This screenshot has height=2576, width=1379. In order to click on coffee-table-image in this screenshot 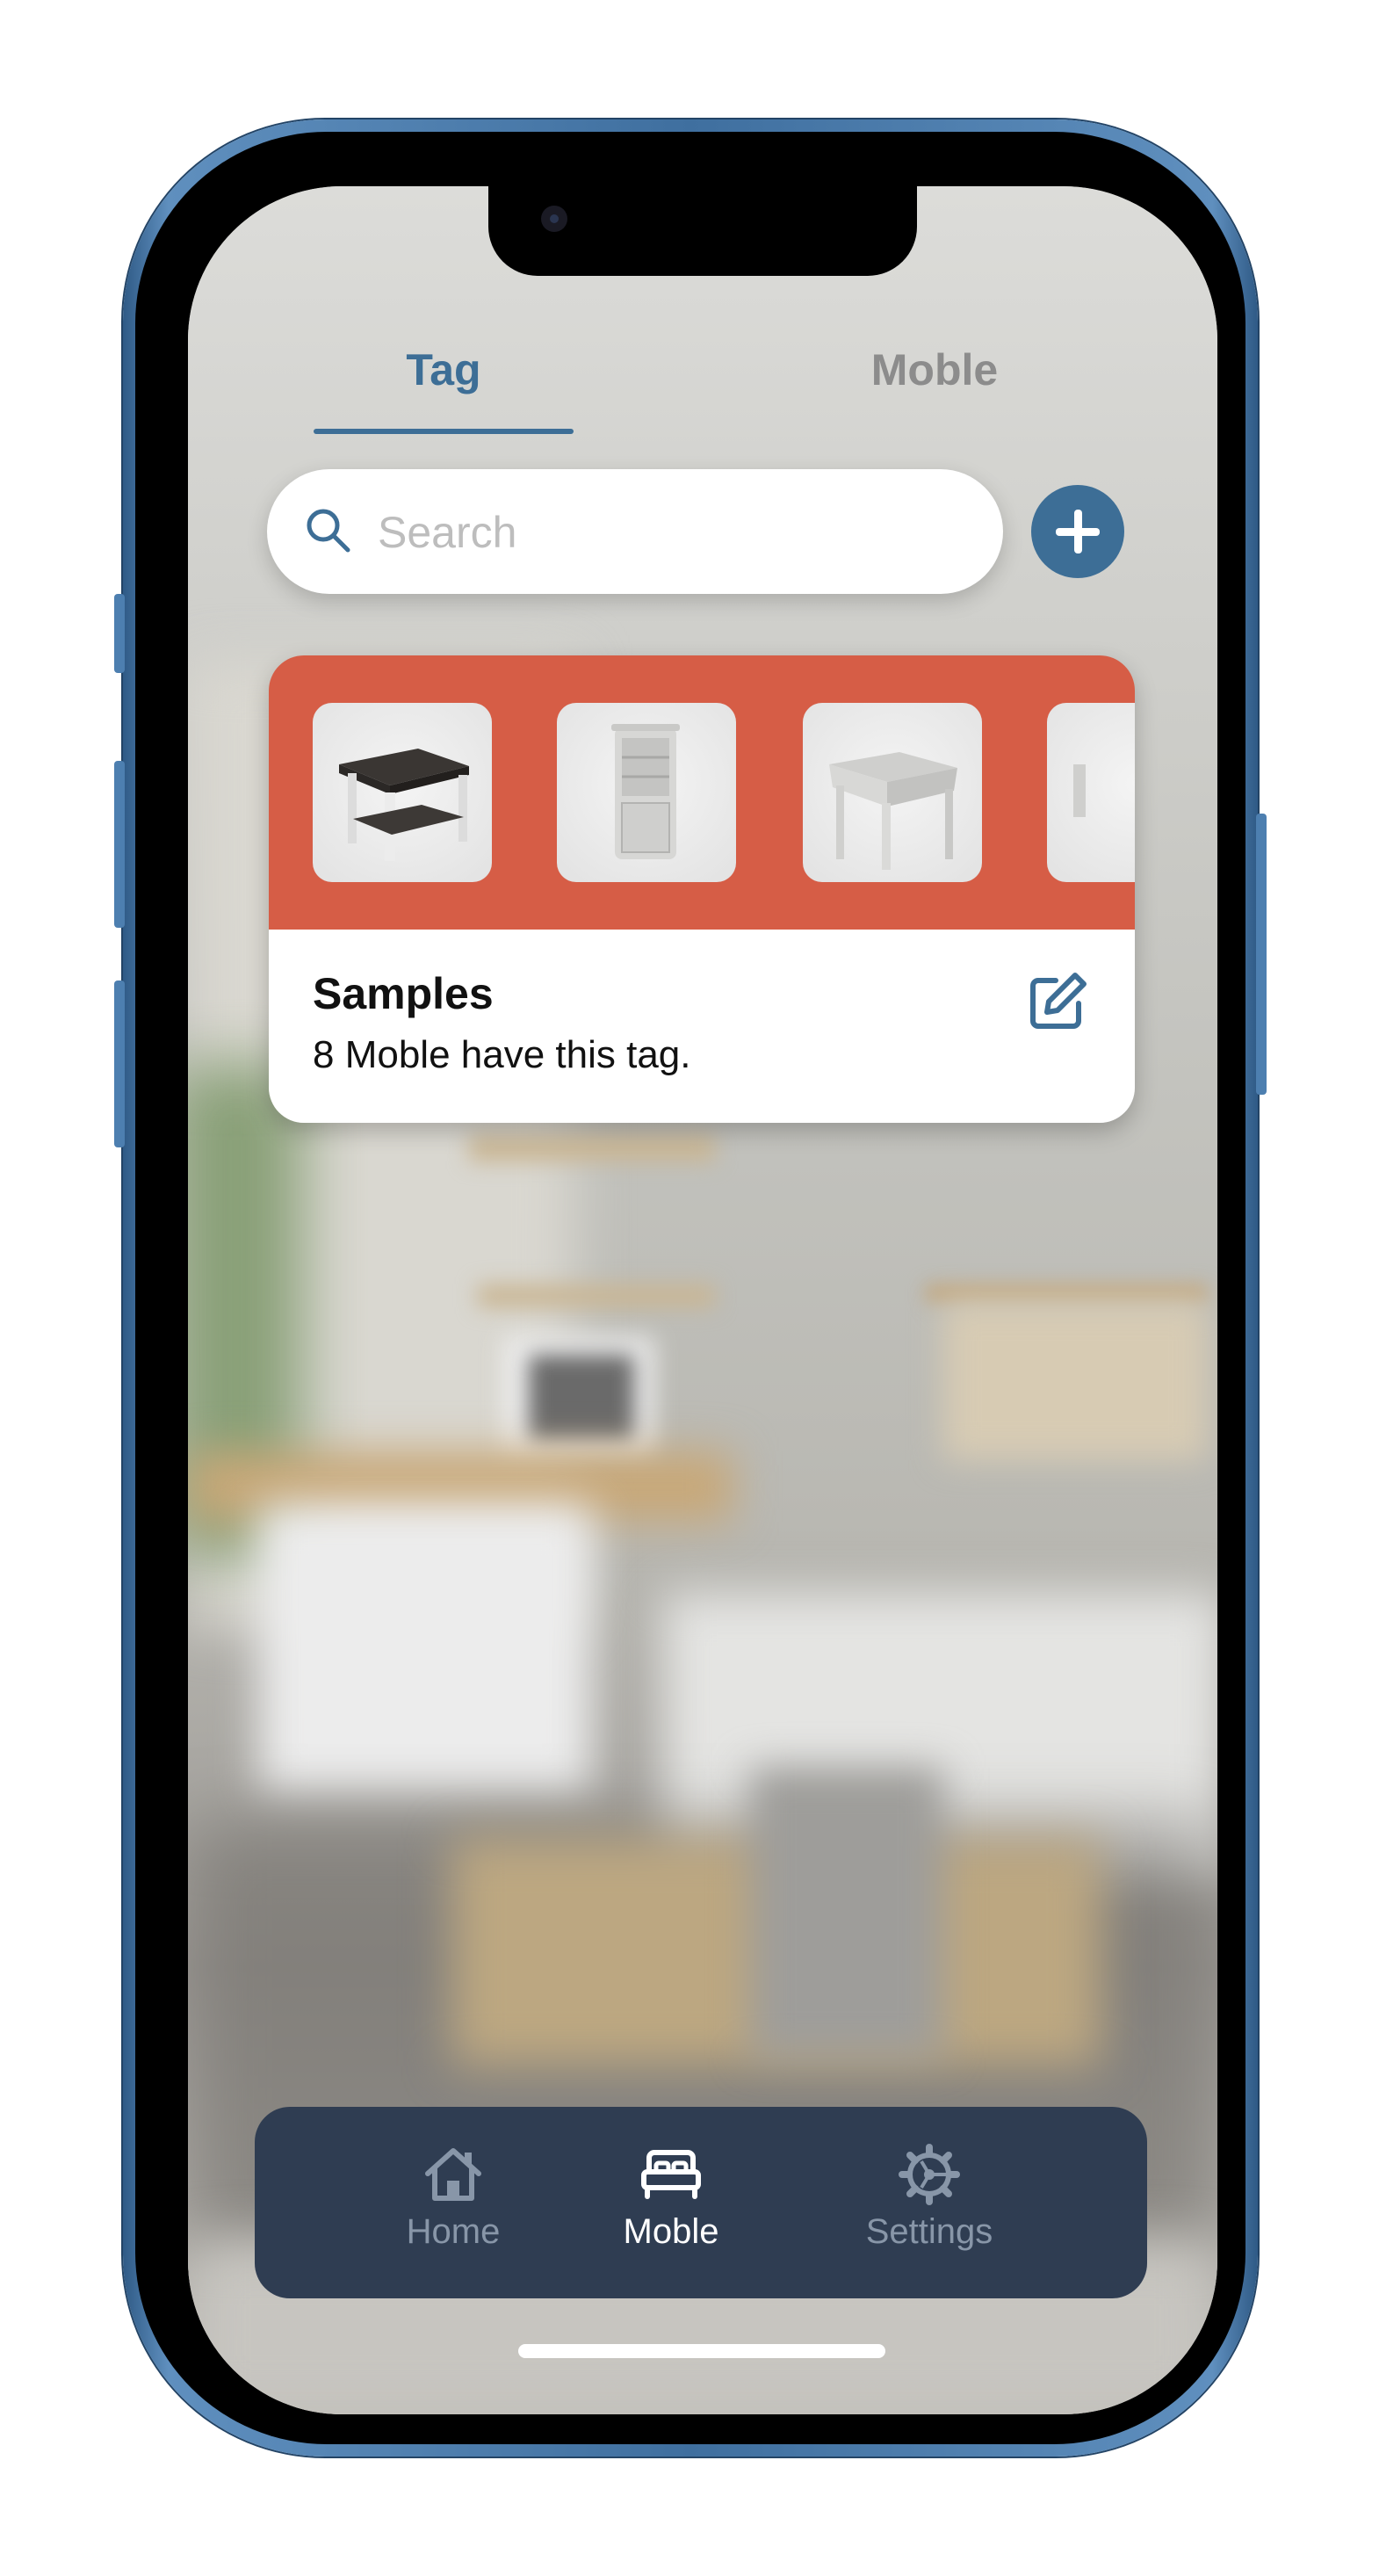, I will do `click(404, 805)`.